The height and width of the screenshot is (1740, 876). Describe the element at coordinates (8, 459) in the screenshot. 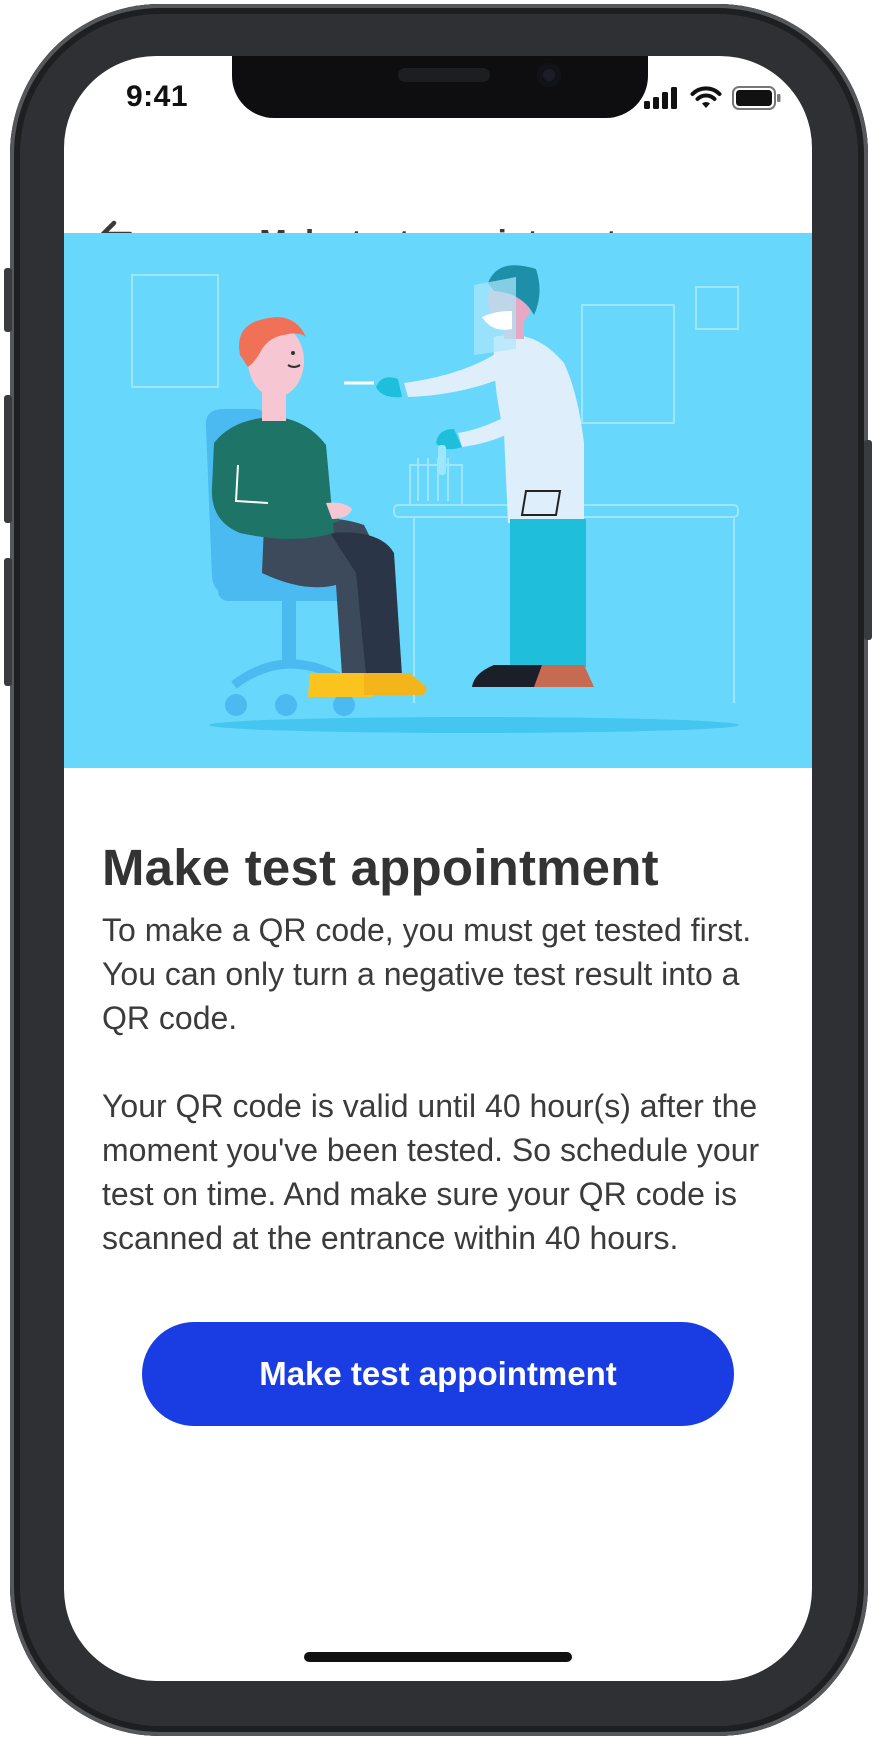

I see `phone-volume-up-button` at that location.